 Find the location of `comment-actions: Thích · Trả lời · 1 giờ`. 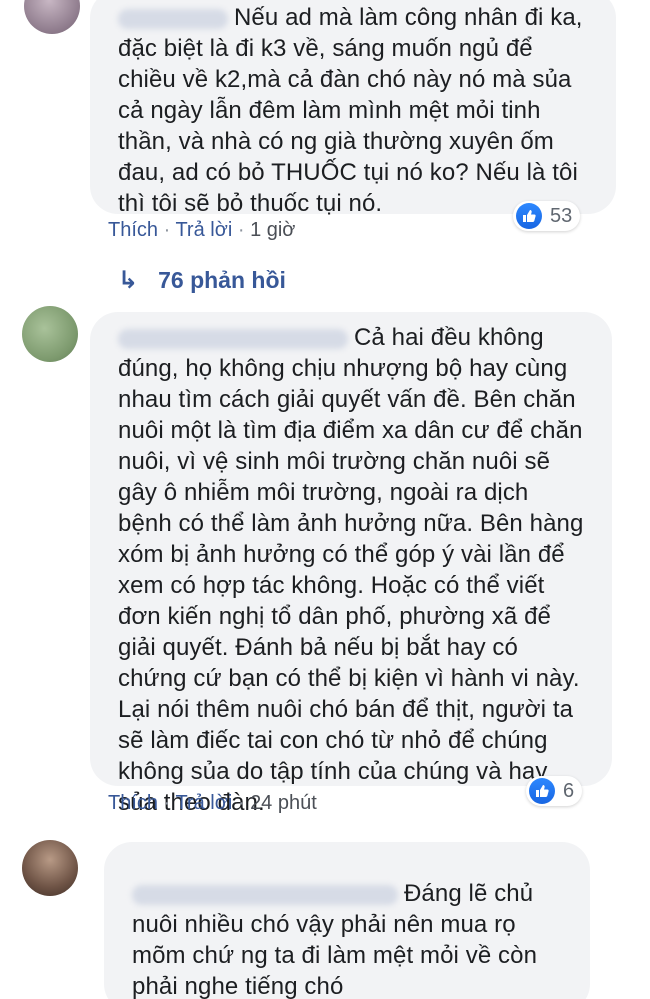

comment-actions: Thích · Trả lời · 1 giờ is located at coordinates (202, 230).